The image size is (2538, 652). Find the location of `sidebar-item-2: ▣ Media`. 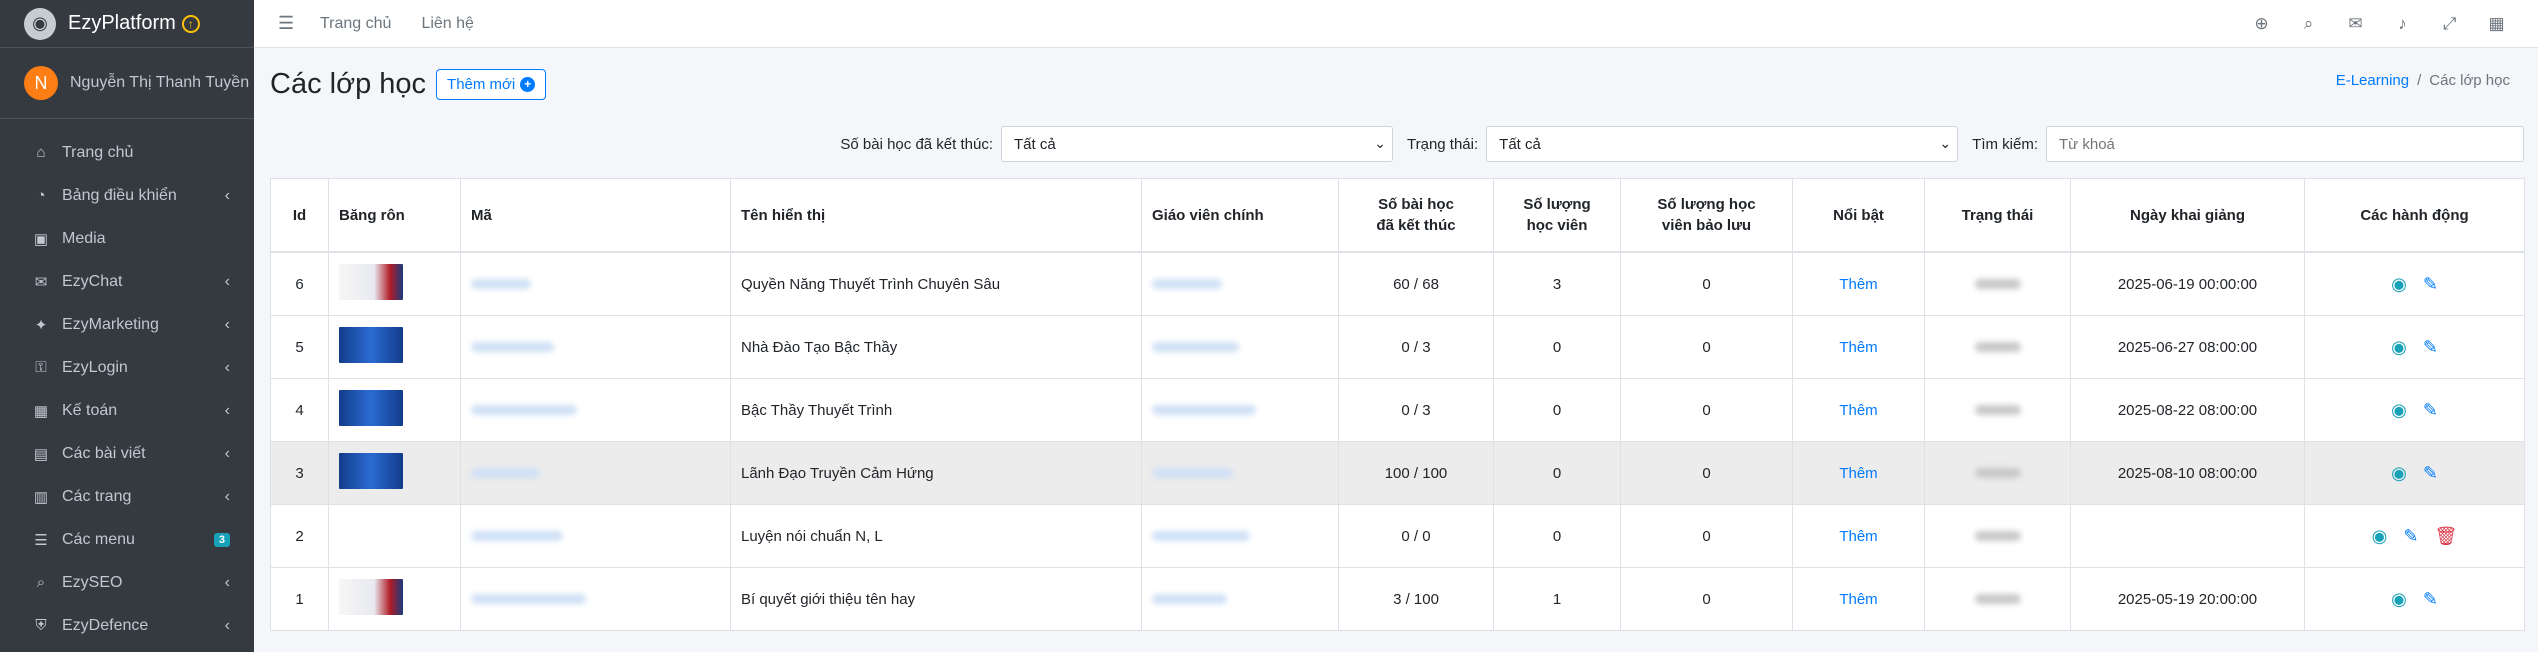

sidebar-item-2: ▣ Media is located at coordinates (127, 238).